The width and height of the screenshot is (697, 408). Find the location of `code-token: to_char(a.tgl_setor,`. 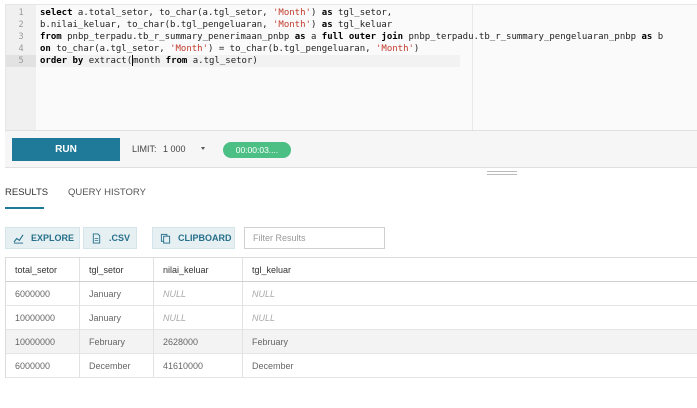

code-token: to_char(a.tgl_setor, is located at coordinates (110, 49).